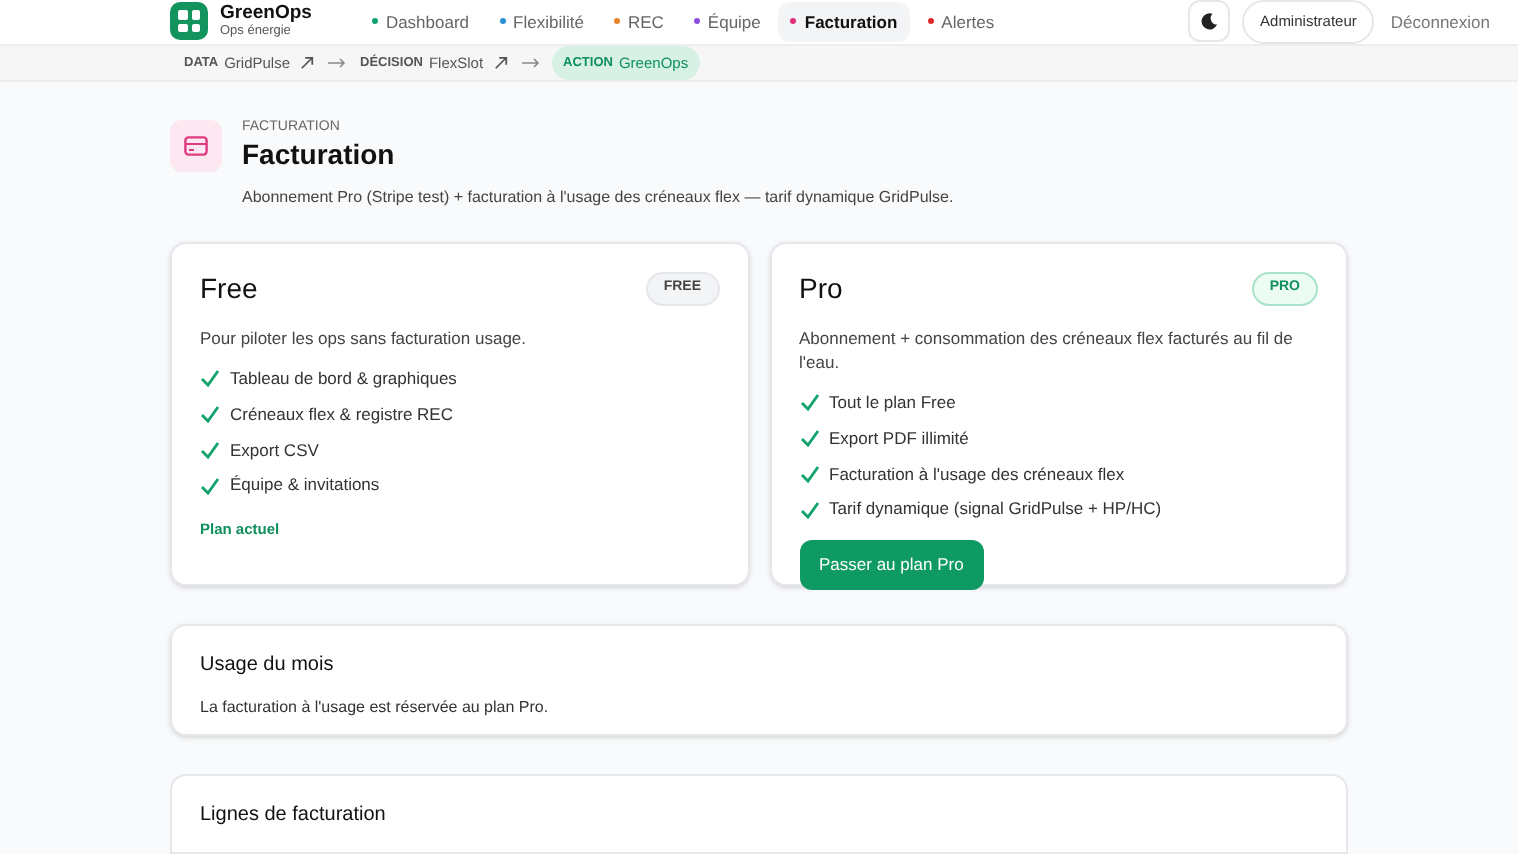  What do you see at coordinates (891, 565) in the screenshot?
I see `upgrade-button: Passer au plan Pro` at bounding box center [891, 565].